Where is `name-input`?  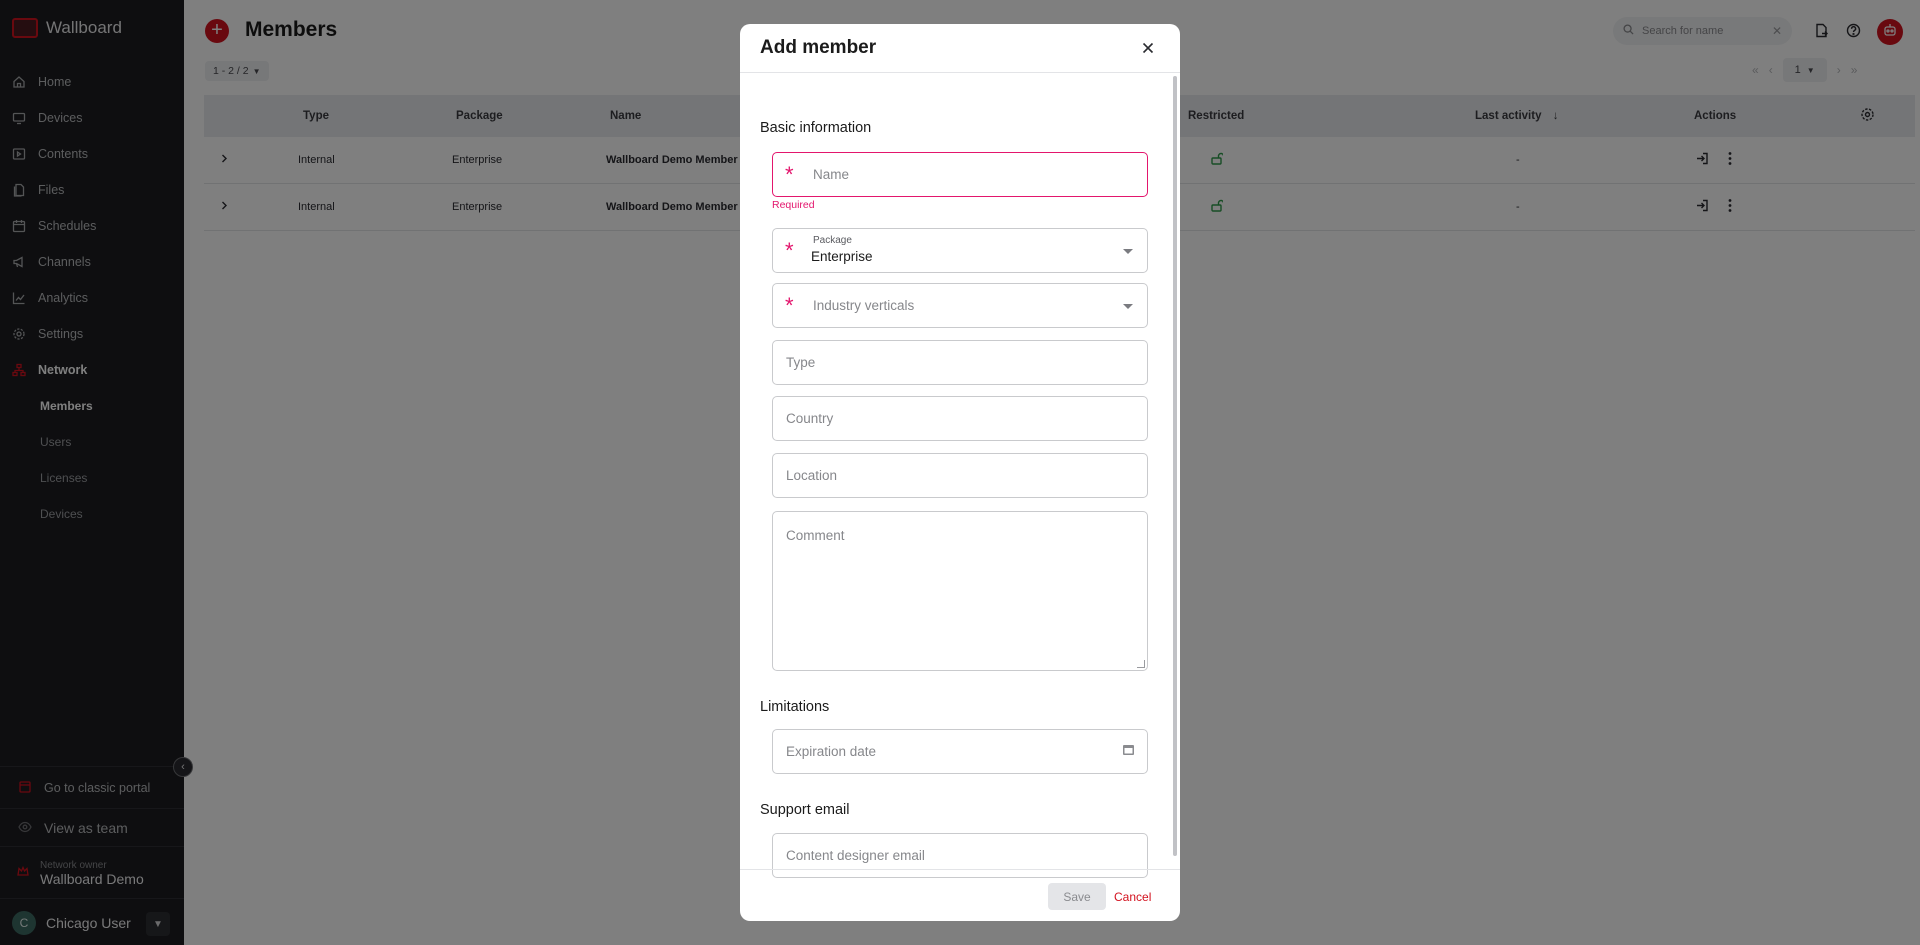 name-input is located at coordinates (973, 174).